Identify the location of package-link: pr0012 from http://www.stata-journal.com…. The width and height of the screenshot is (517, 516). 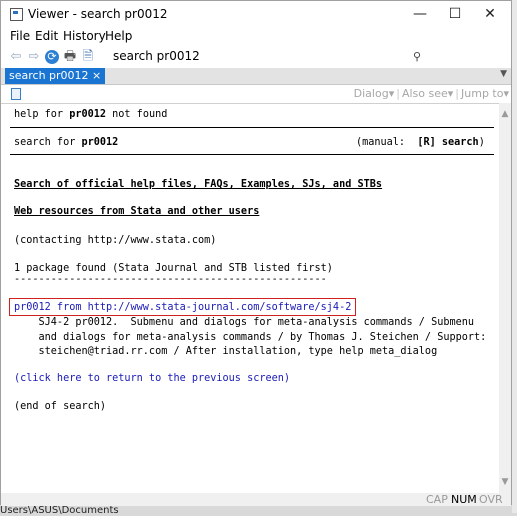
(182, 307).